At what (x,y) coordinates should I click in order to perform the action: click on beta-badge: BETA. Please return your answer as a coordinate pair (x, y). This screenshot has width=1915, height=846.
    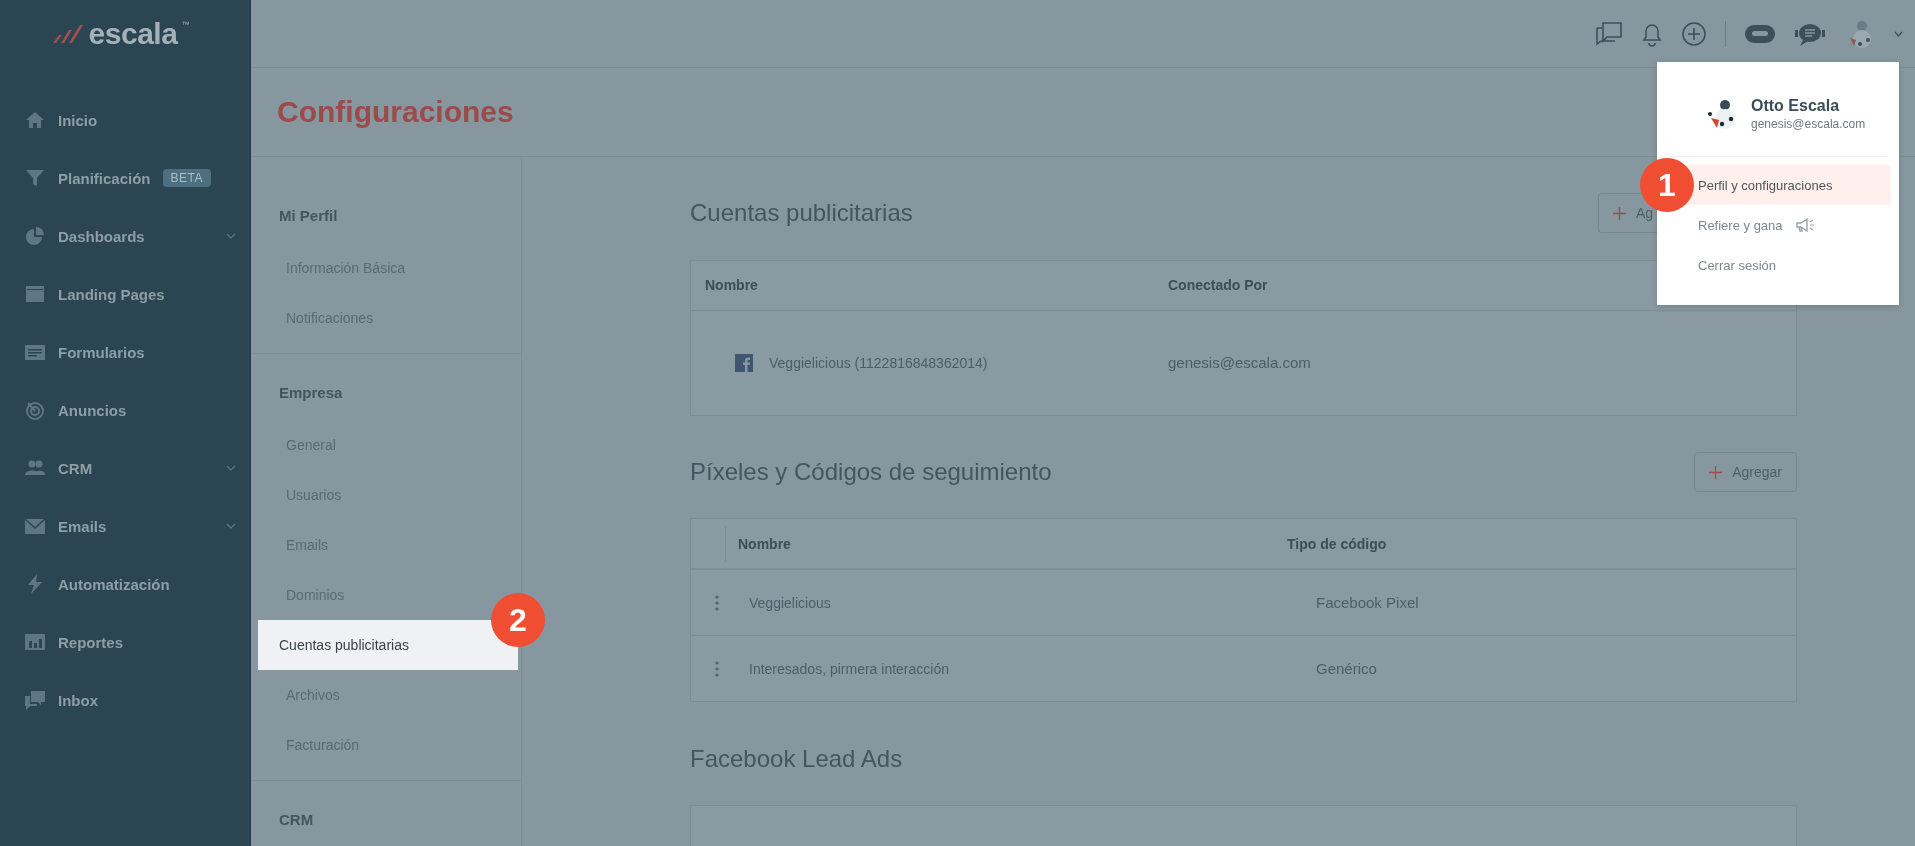
    Looking at the image, I should click on (186, 178).